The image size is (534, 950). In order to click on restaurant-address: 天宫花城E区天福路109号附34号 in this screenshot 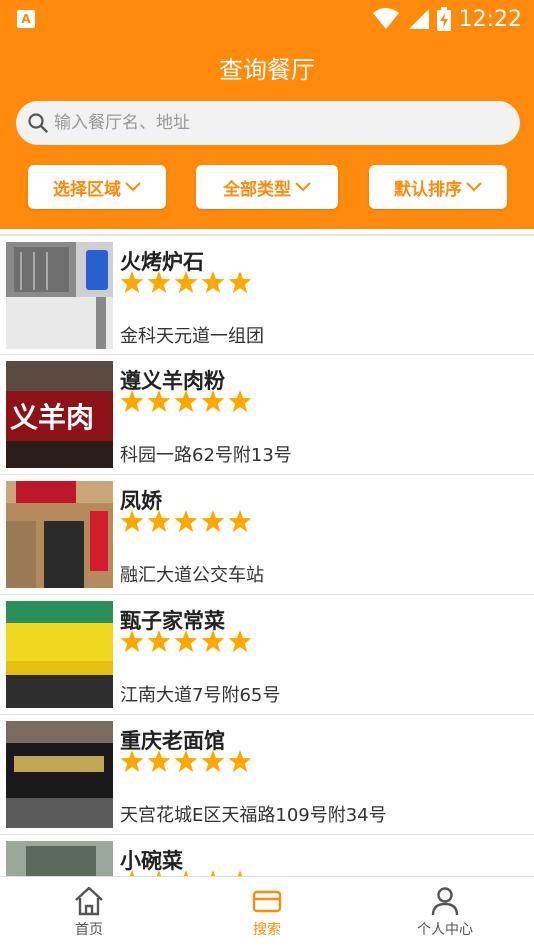, I will do `click(253, 815)`.